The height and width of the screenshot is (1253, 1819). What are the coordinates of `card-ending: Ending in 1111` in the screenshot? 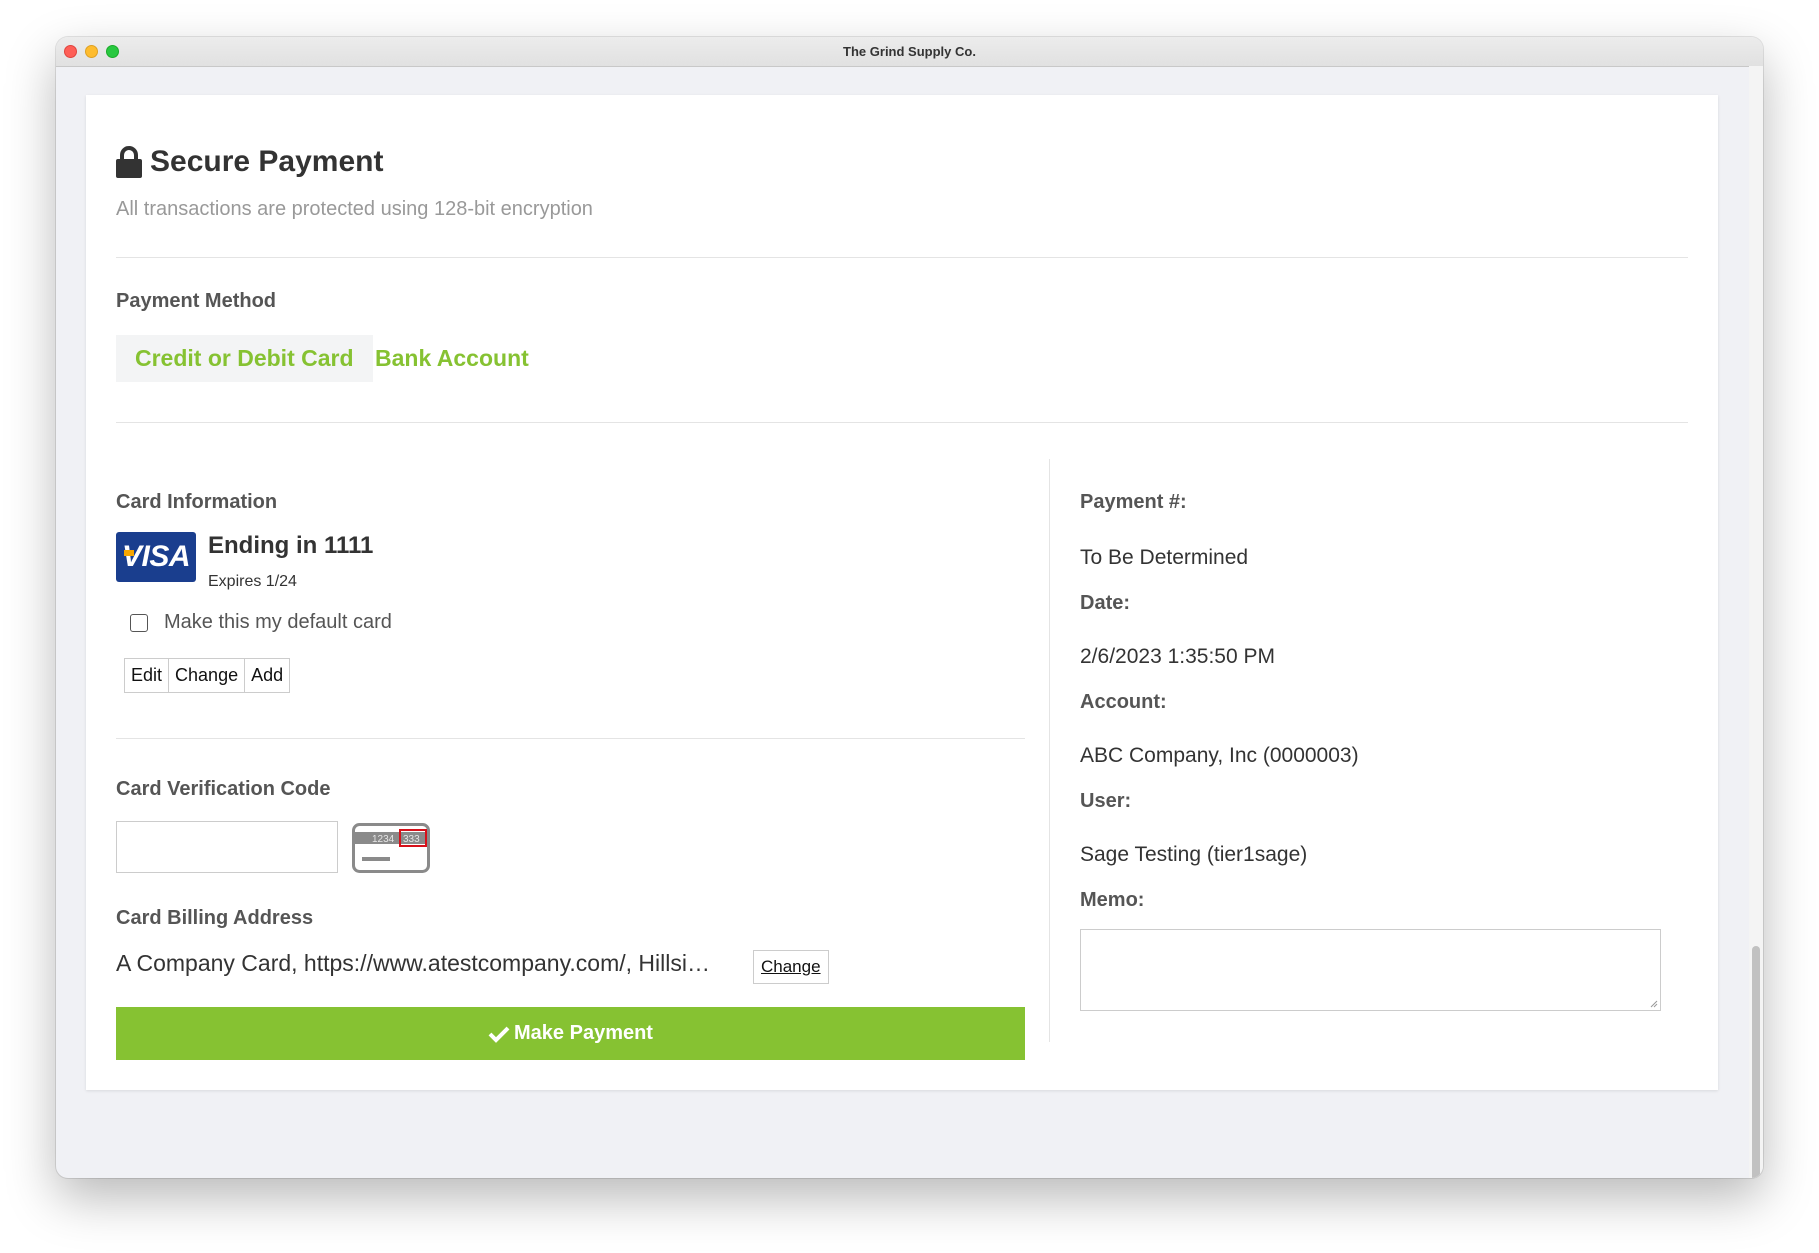 It's located at (291, 545).